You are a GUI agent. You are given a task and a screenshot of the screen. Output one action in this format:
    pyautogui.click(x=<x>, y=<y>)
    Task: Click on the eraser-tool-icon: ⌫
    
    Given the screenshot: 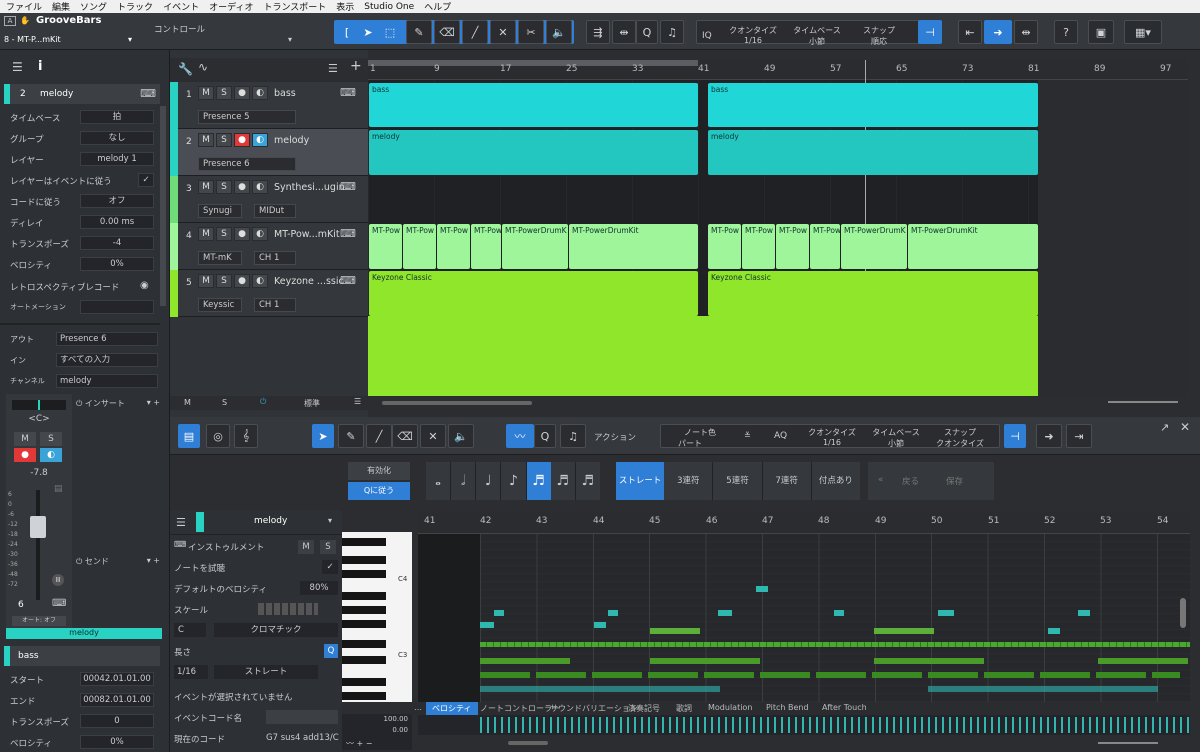 What is the action you would take?
    pyautogui.click(x=447, y=32)
    